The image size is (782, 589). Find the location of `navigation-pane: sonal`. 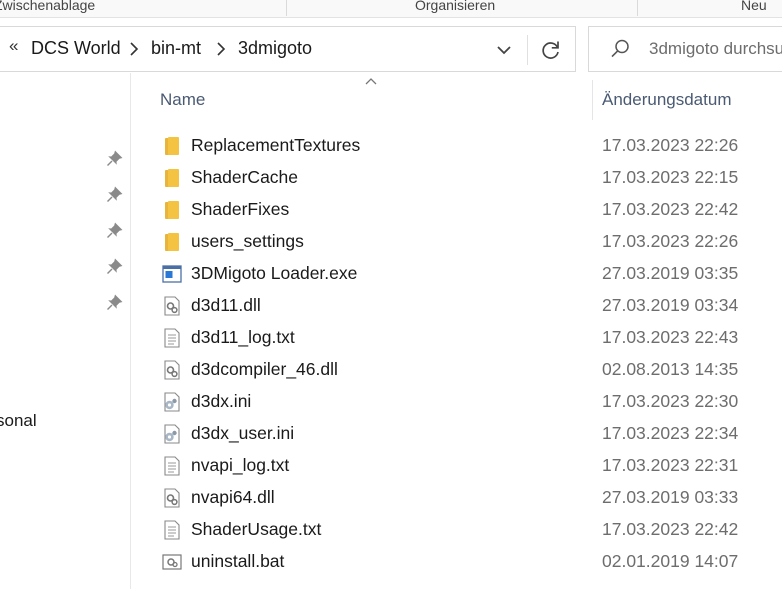

navigation-pane: sonal is located at coordinates (65, 331).